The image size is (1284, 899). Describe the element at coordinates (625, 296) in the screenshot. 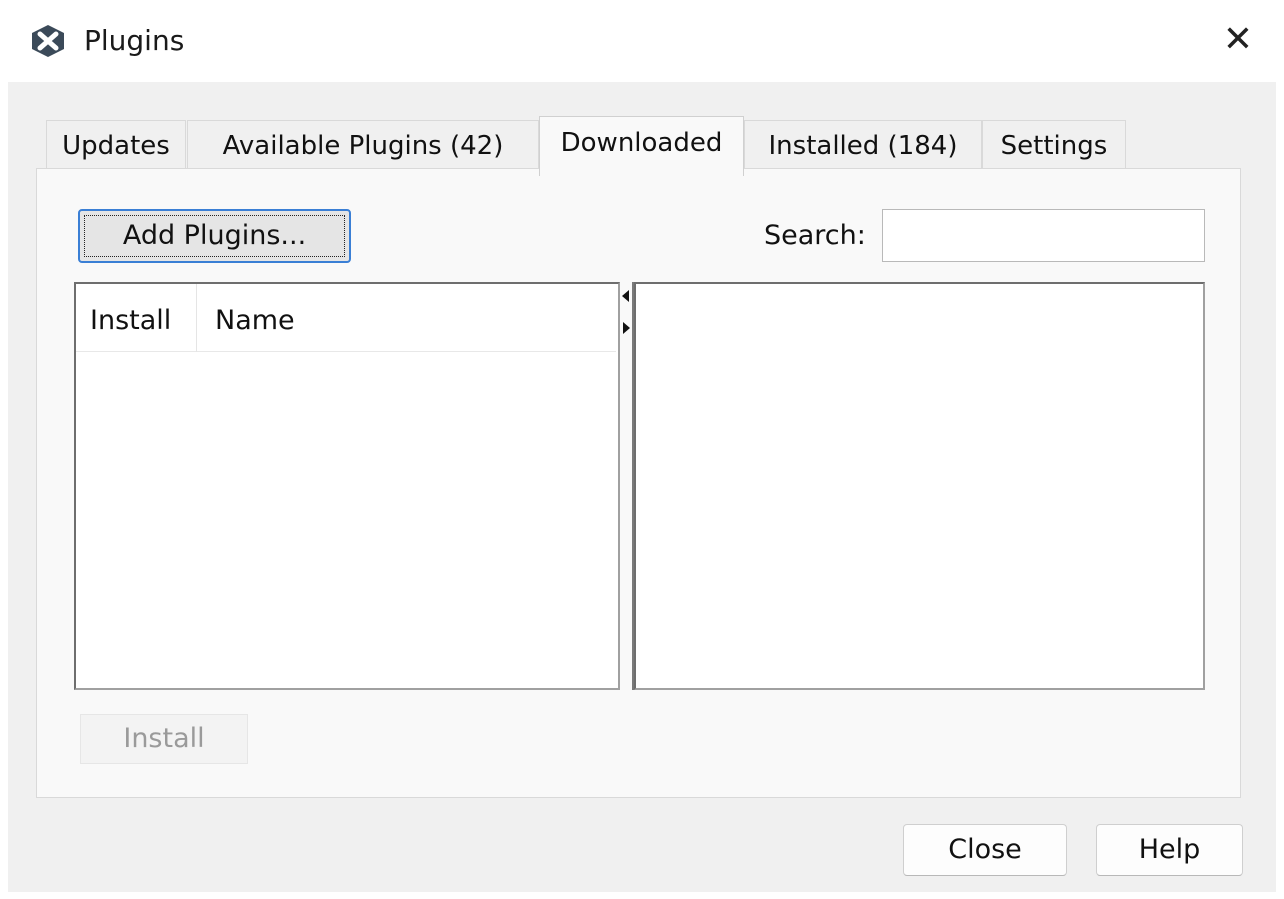

I see `collapse-left-icon` at that location.